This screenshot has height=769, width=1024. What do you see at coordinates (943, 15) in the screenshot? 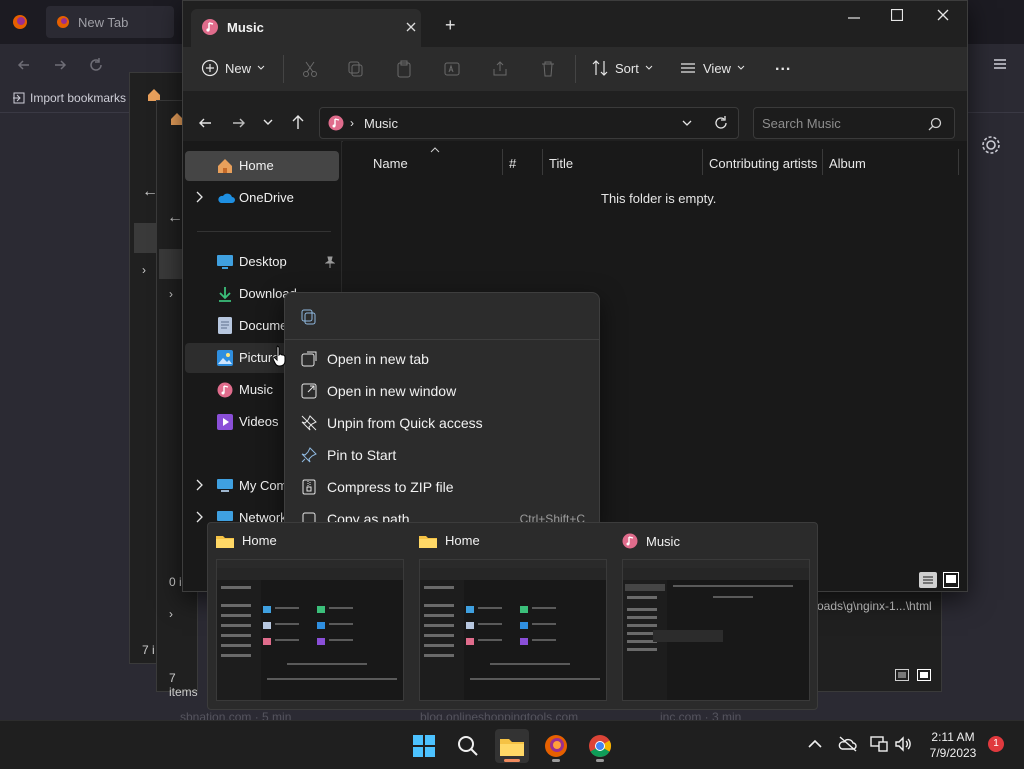
I see `close-window-icon` at bounding box center [943, 15].